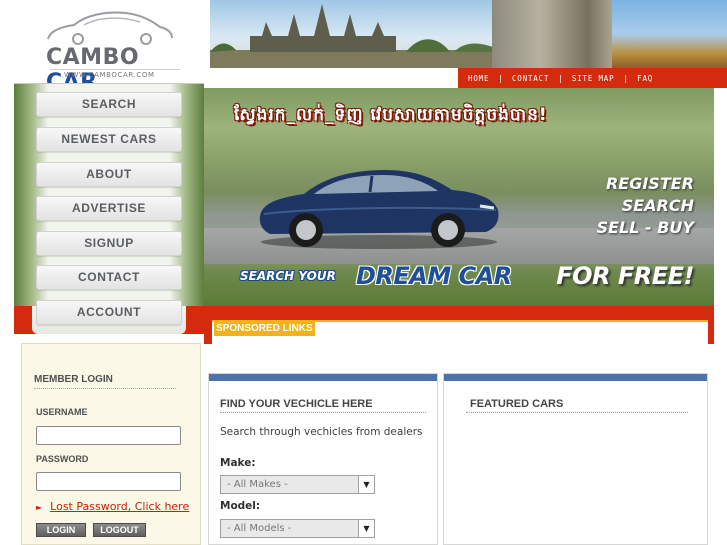  What do you see at coordinates (625, 276) in the screenshot?
I see `hero-for-free: FOR FREE!` at bounding box center [625, 276].